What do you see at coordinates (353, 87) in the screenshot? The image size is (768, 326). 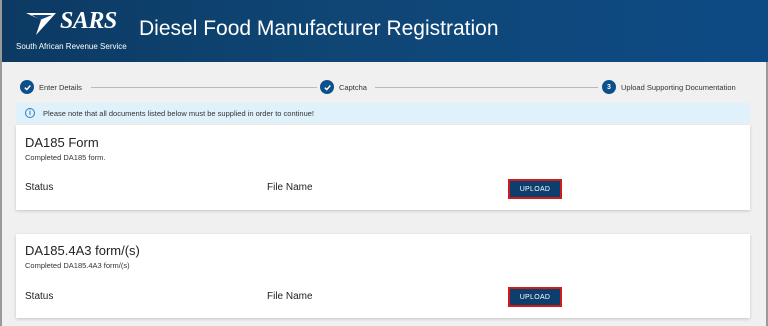 I see `step-label: Captcha` at bounding box center [353, 87].